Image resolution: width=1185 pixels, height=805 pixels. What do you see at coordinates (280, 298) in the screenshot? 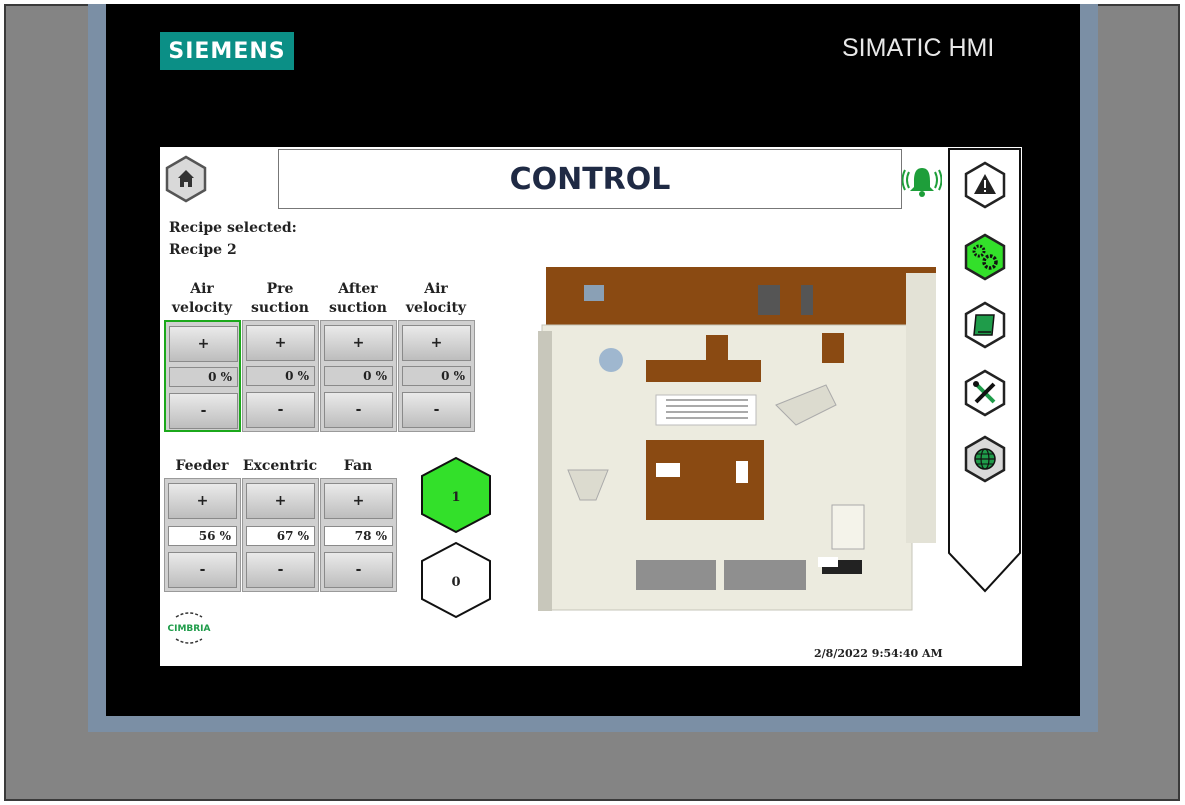
I see `adjuster-heading: Pre suction` at bounding box center [280, 298].